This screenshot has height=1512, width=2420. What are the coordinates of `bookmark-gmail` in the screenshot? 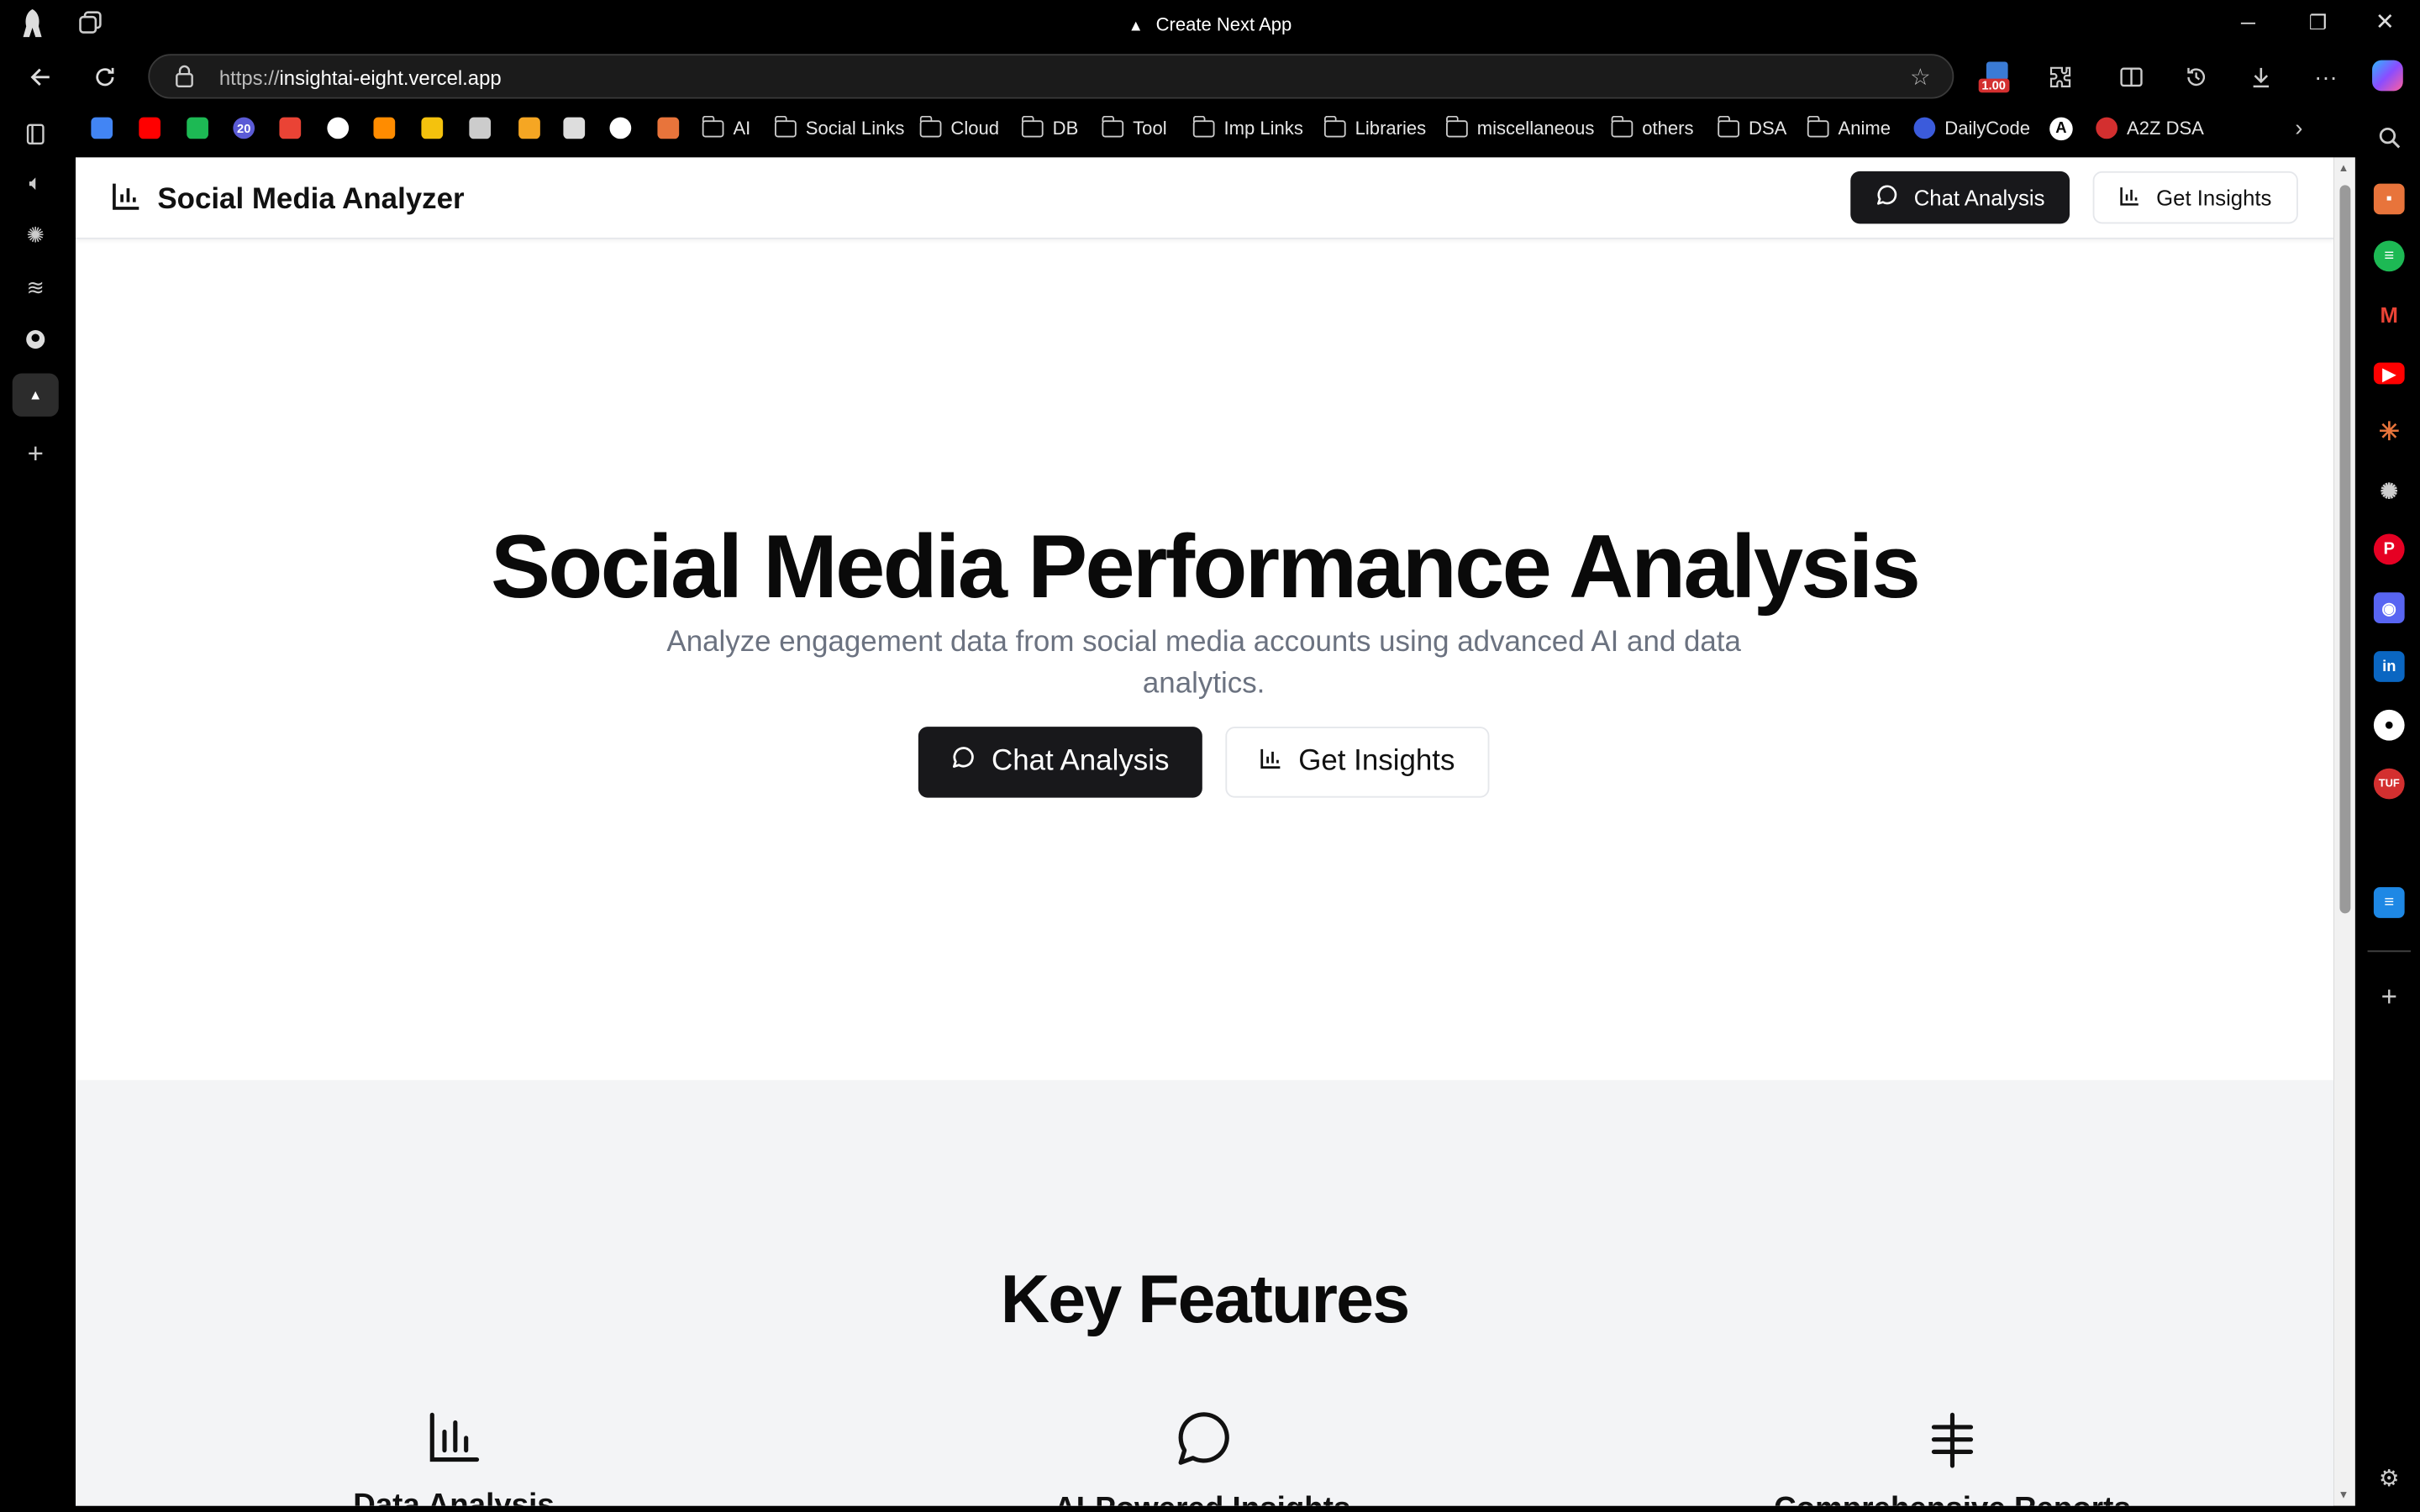 It's located at (291, 128).